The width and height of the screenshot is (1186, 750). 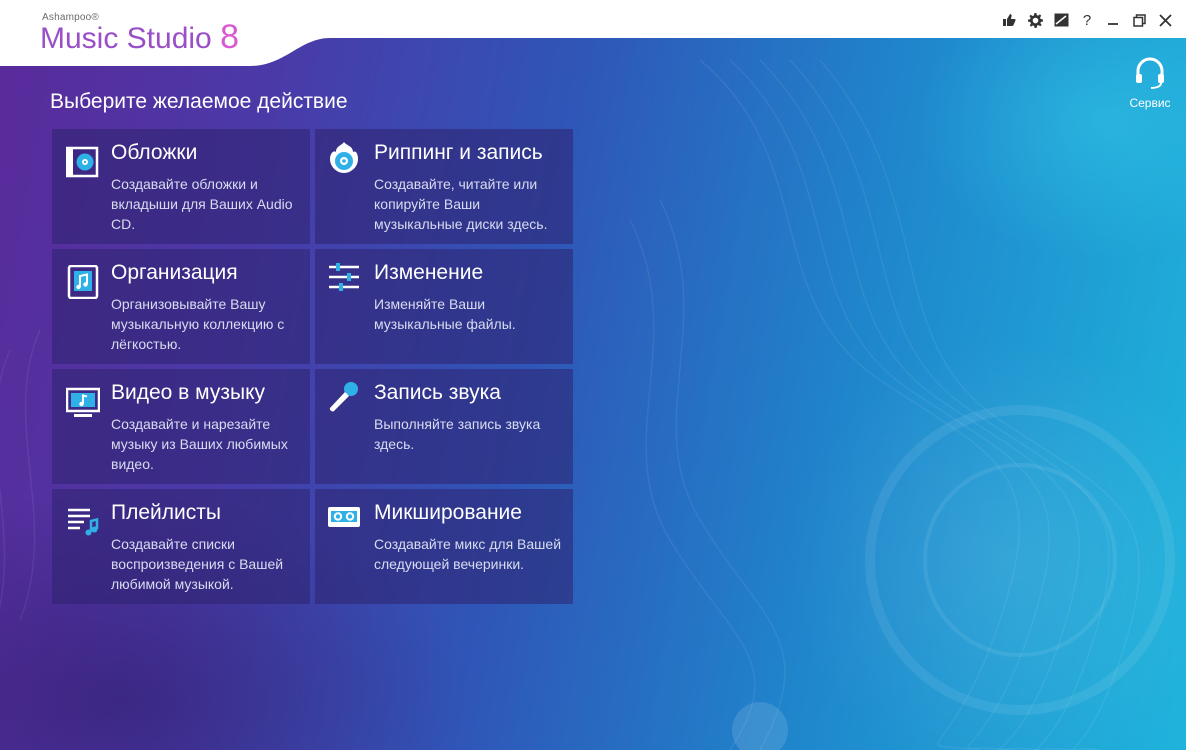 What do you see at coordinates (445, 314) in the screenshot?
I see `tile-description: Изменяйте Ваши музыкальные файлы.` at bounding box center [445, 314].